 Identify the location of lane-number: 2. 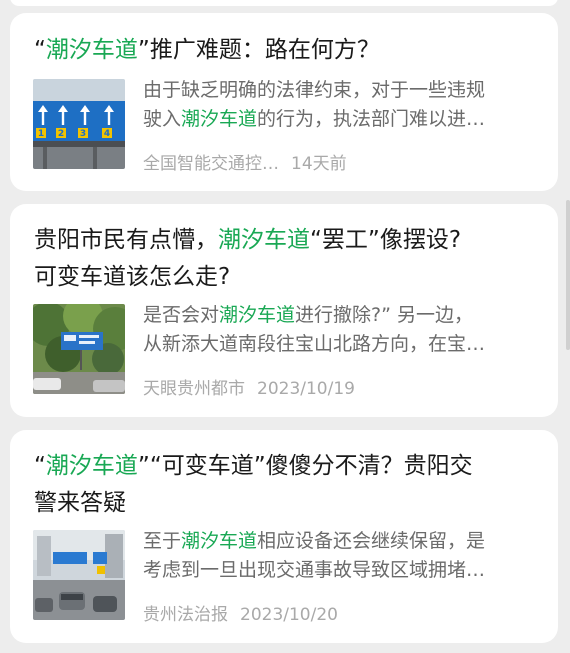
(61, 134).